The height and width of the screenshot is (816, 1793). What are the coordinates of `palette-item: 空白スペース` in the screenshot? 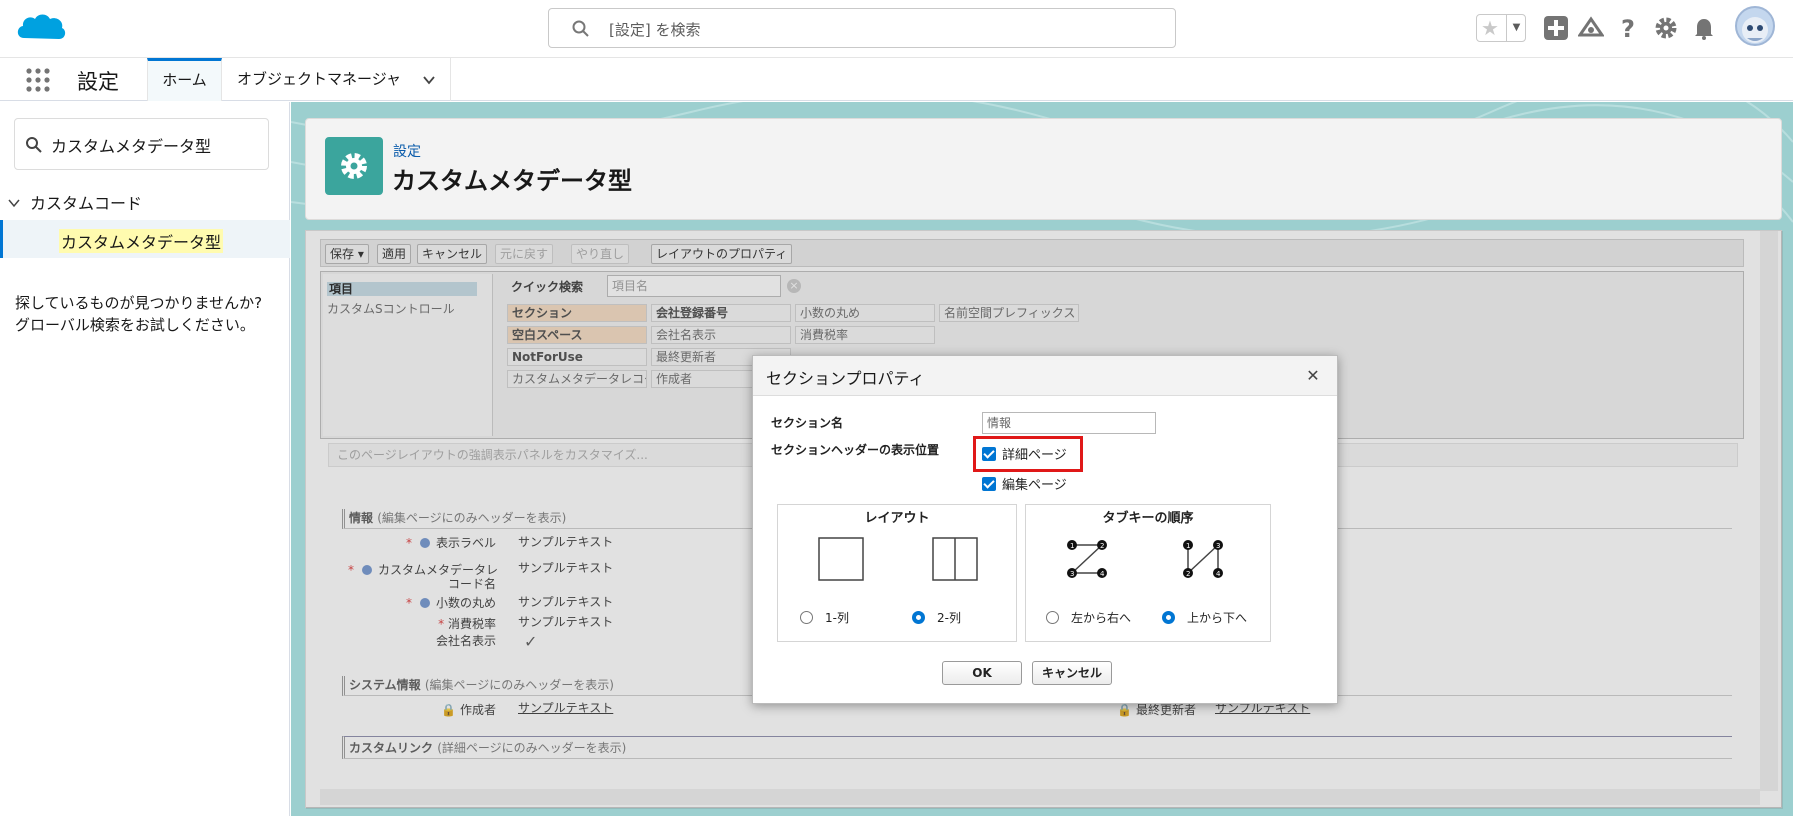 It's located at (577, 335).